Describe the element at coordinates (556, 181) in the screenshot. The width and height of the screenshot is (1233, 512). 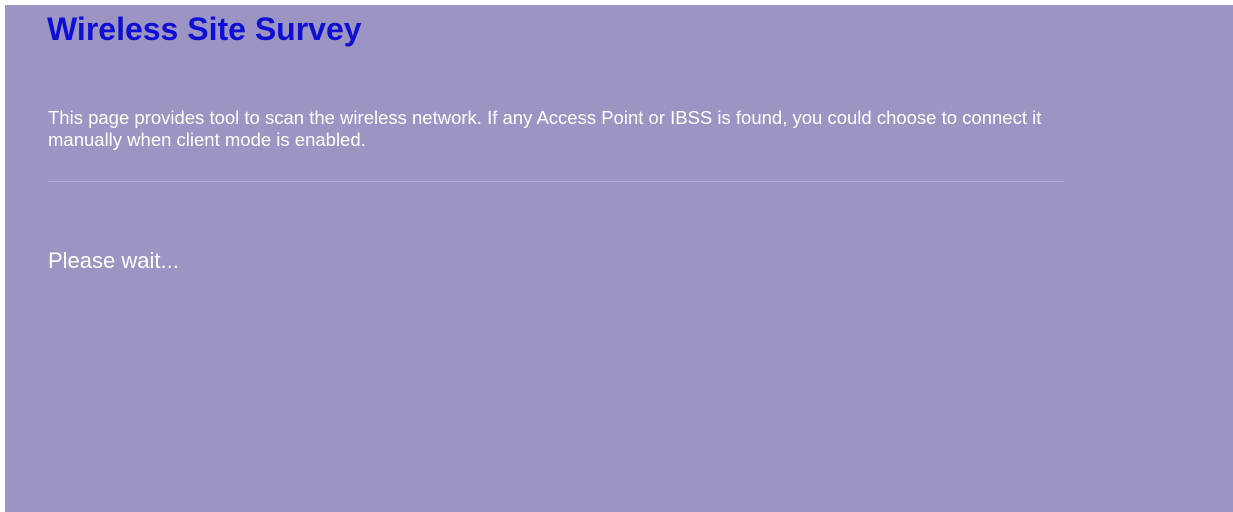
I see `divider` at that location.